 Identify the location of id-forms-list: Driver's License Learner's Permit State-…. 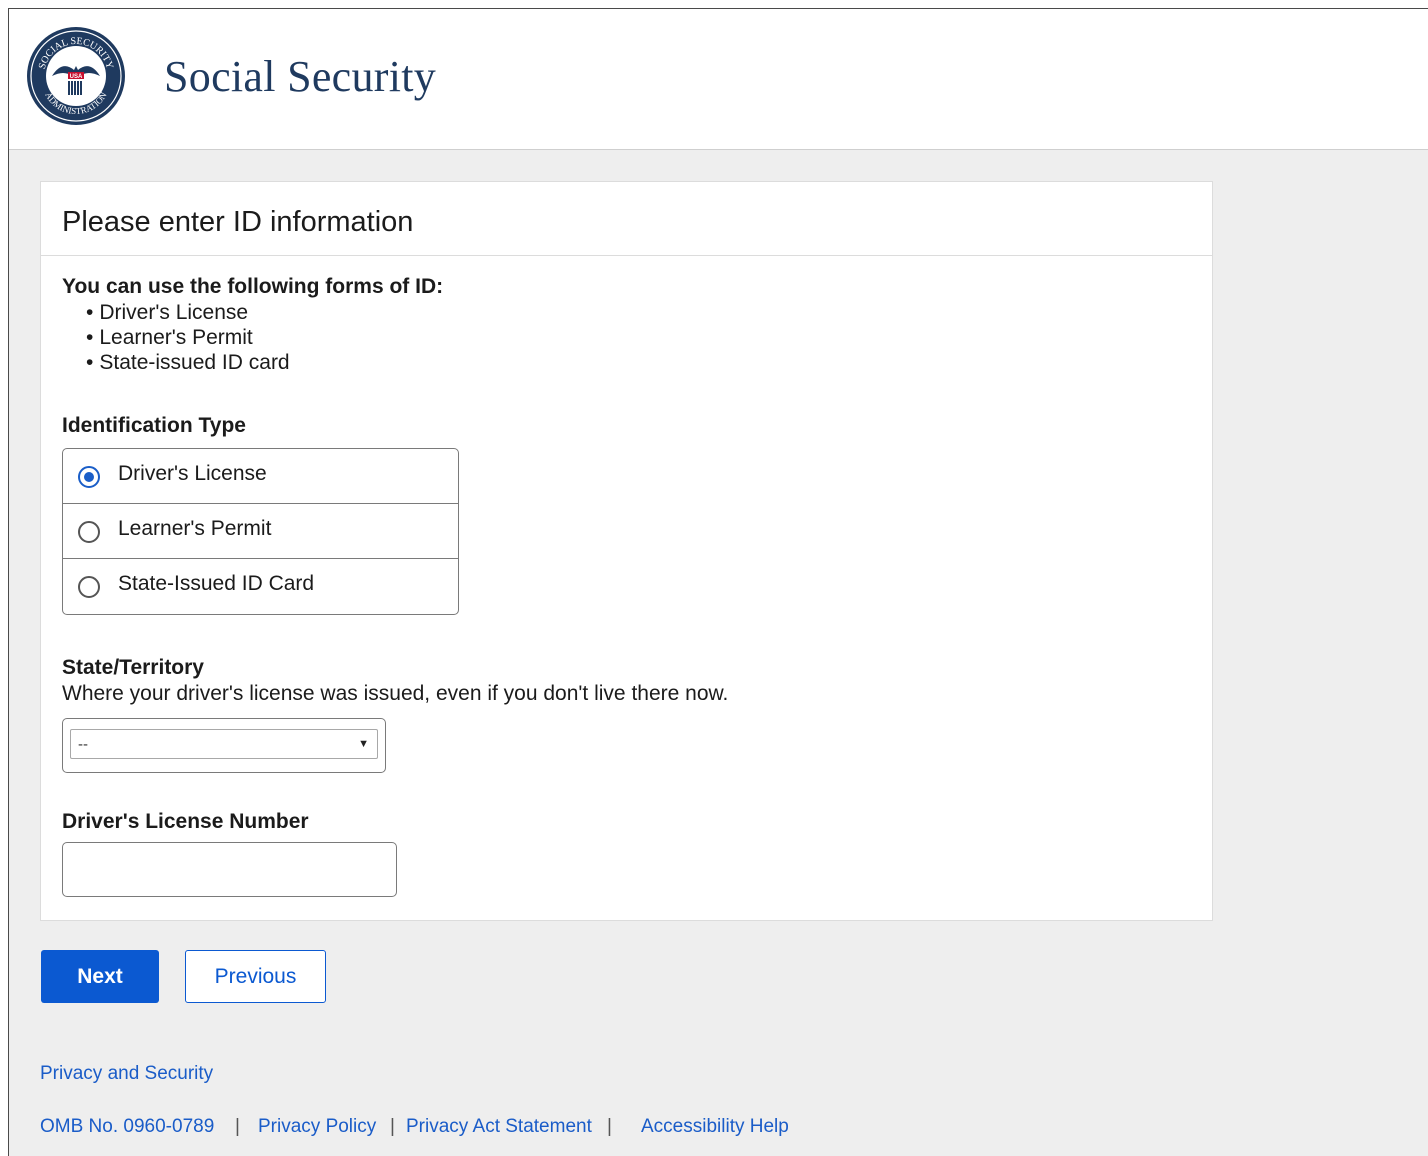
(188, 337).